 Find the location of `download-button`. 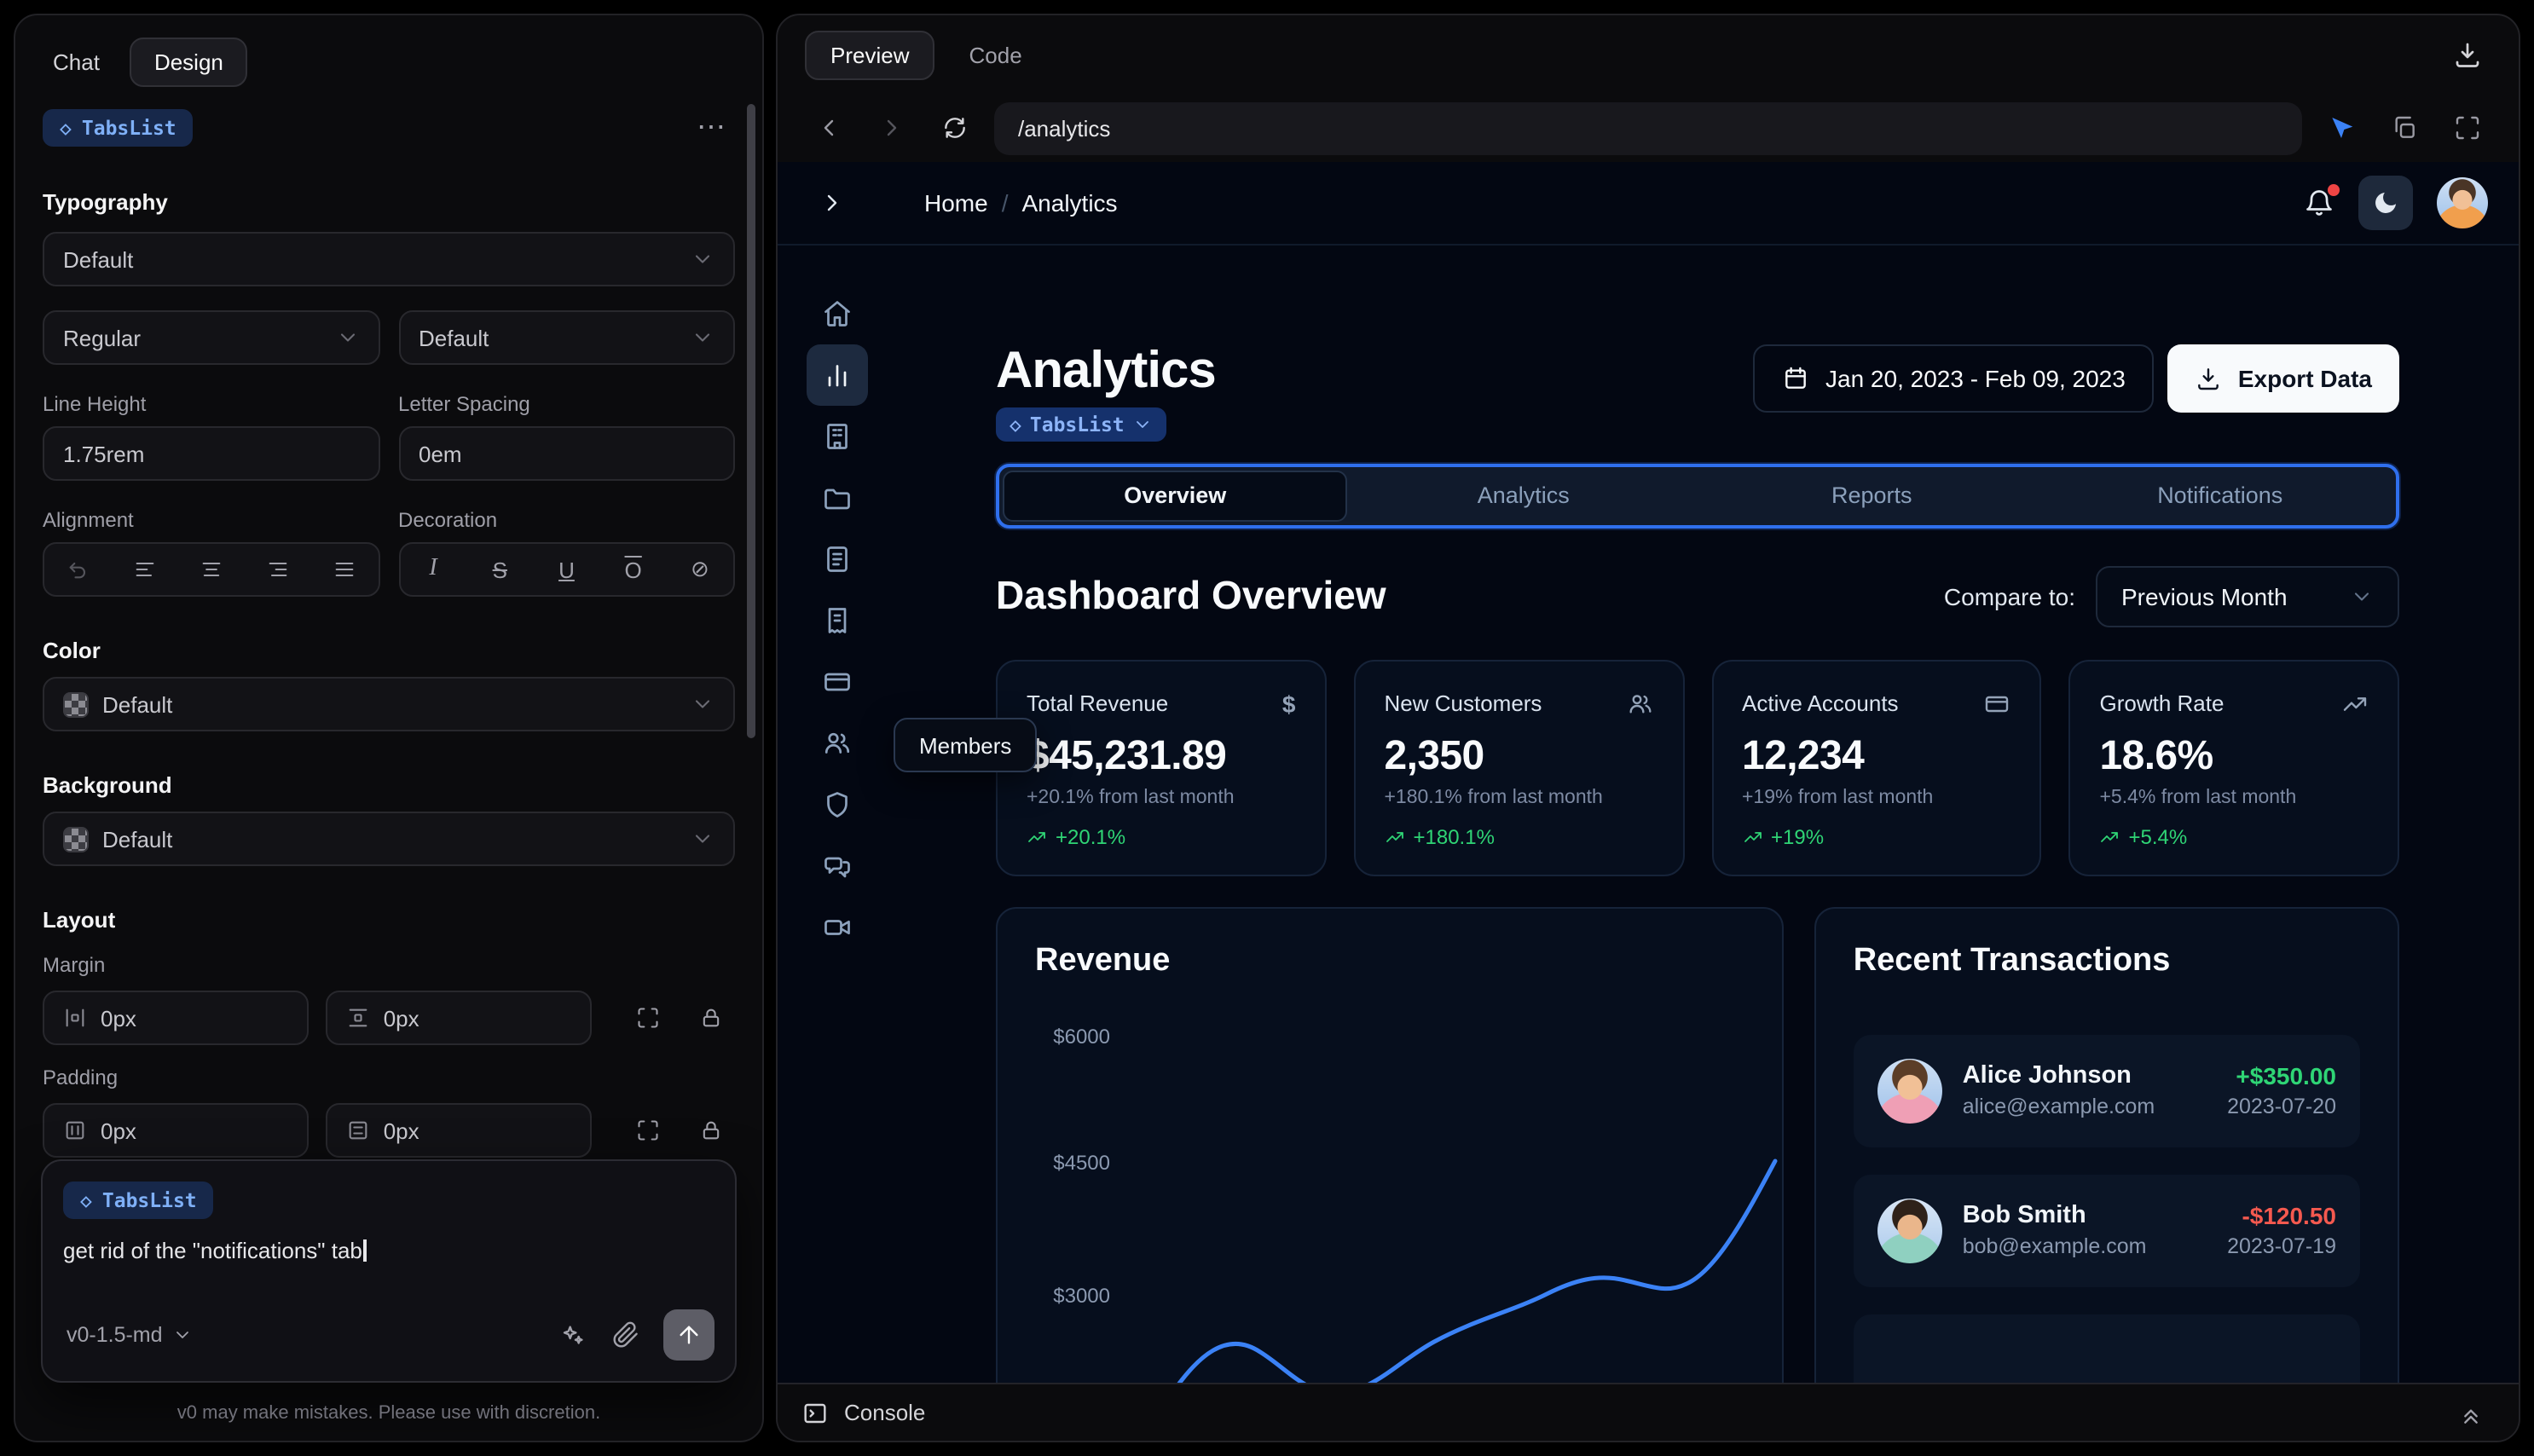

download-button is located at coordinates (2467, 54).